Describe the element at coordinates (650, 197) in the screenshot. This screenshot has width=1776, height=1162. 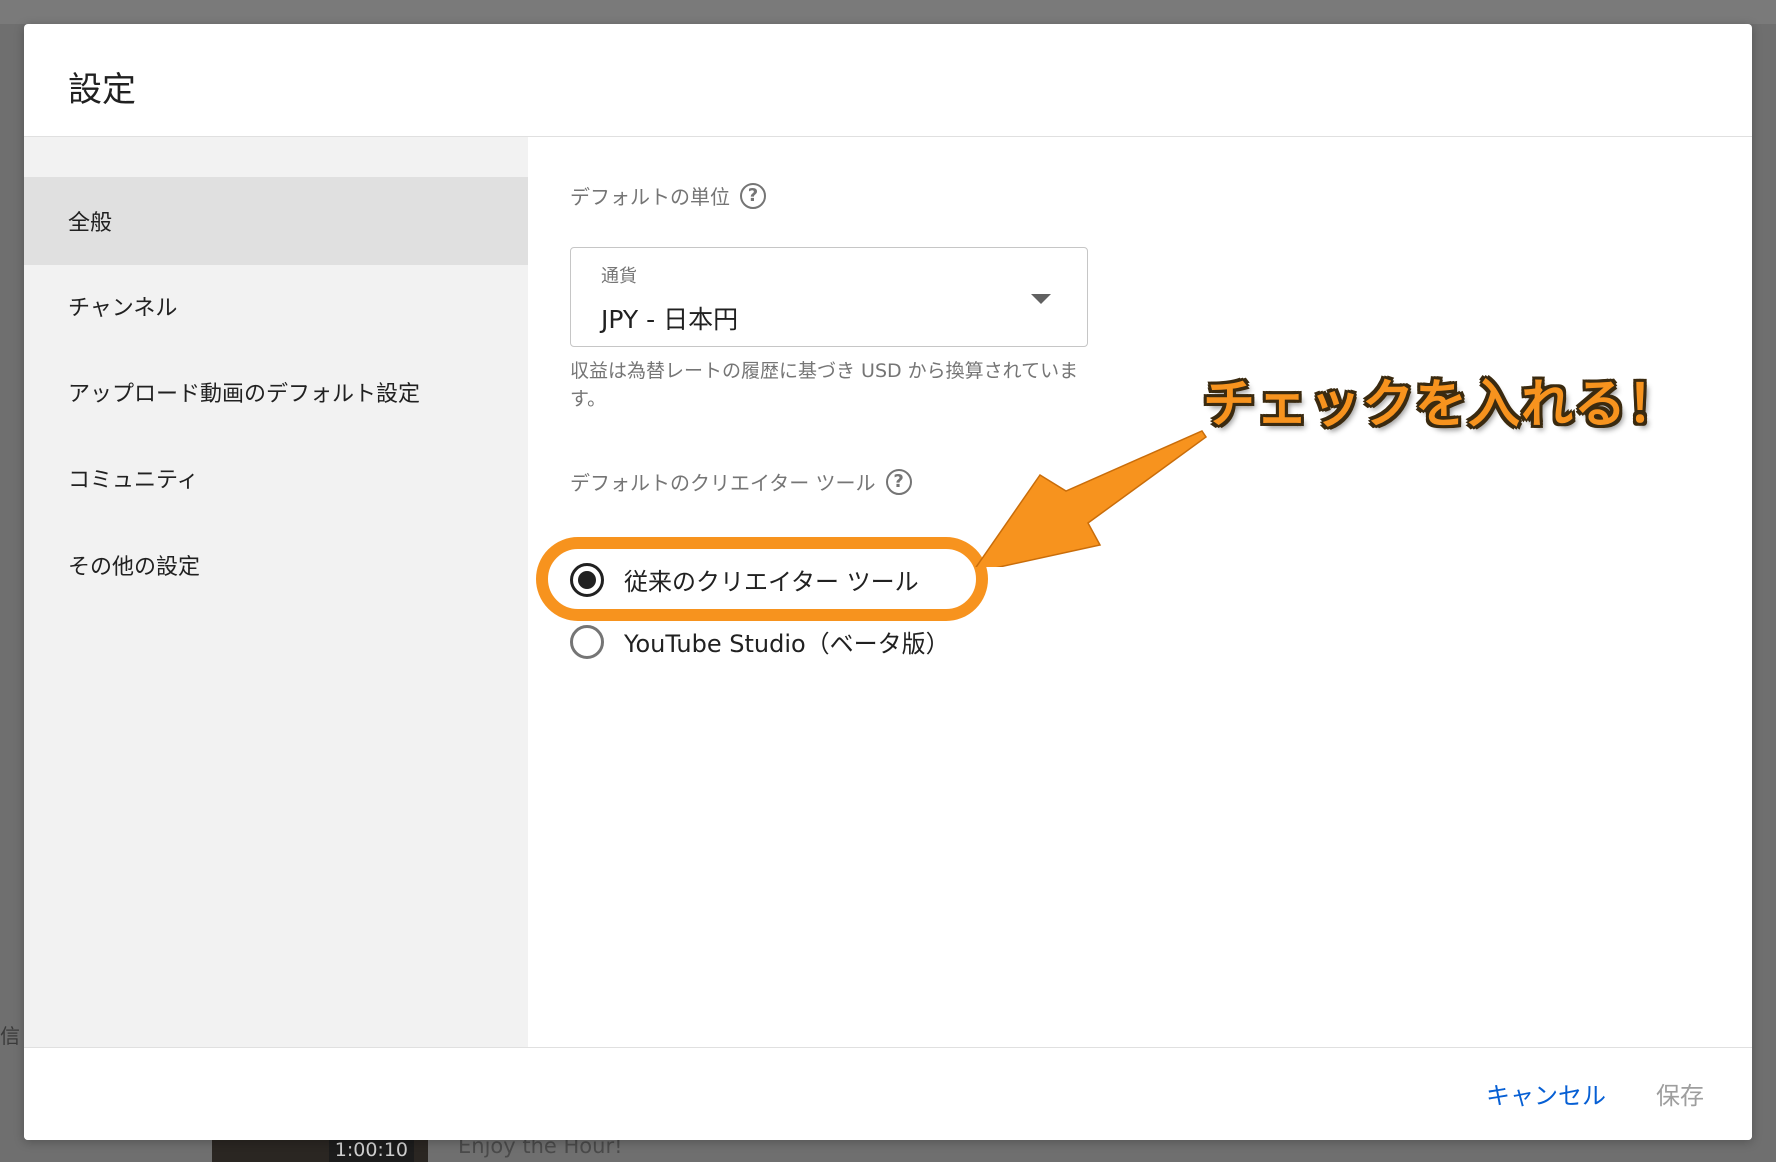
I see `default-unit-label: デフォルトの単位` at that location.